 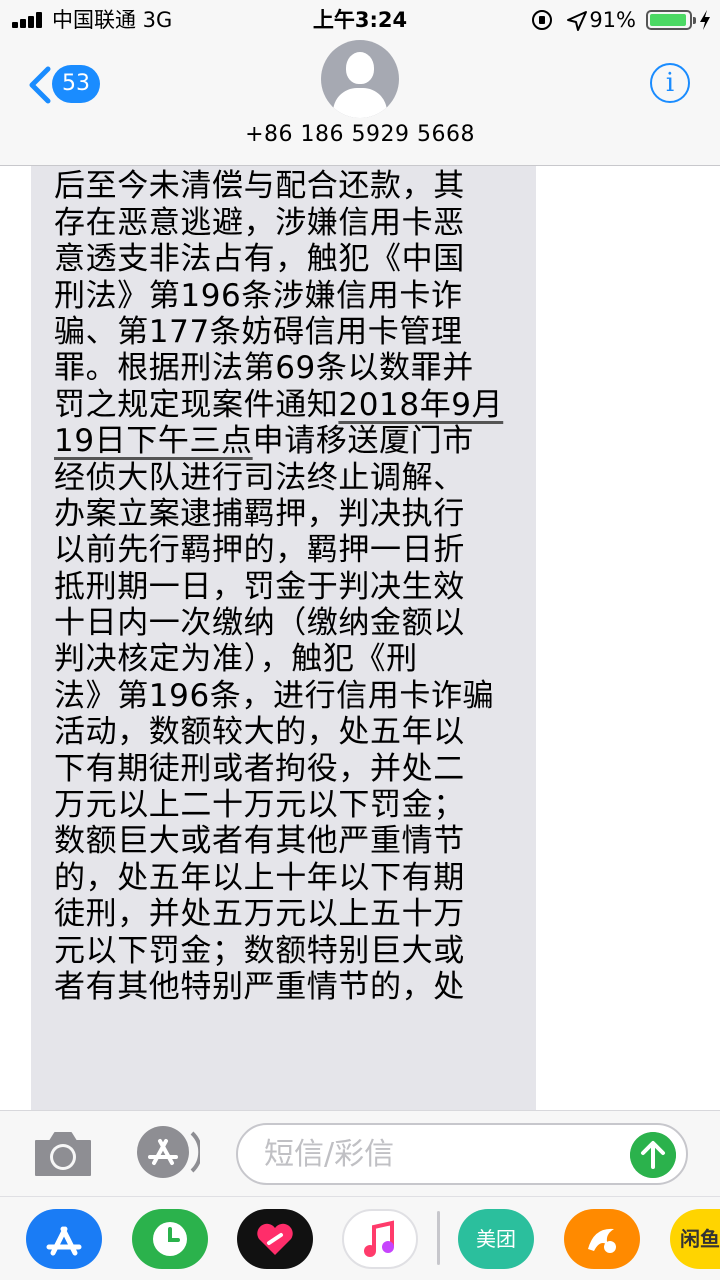 I want to click on message-line: 徒刑，并处五万元以上五十万, so click(x=259, y=914).